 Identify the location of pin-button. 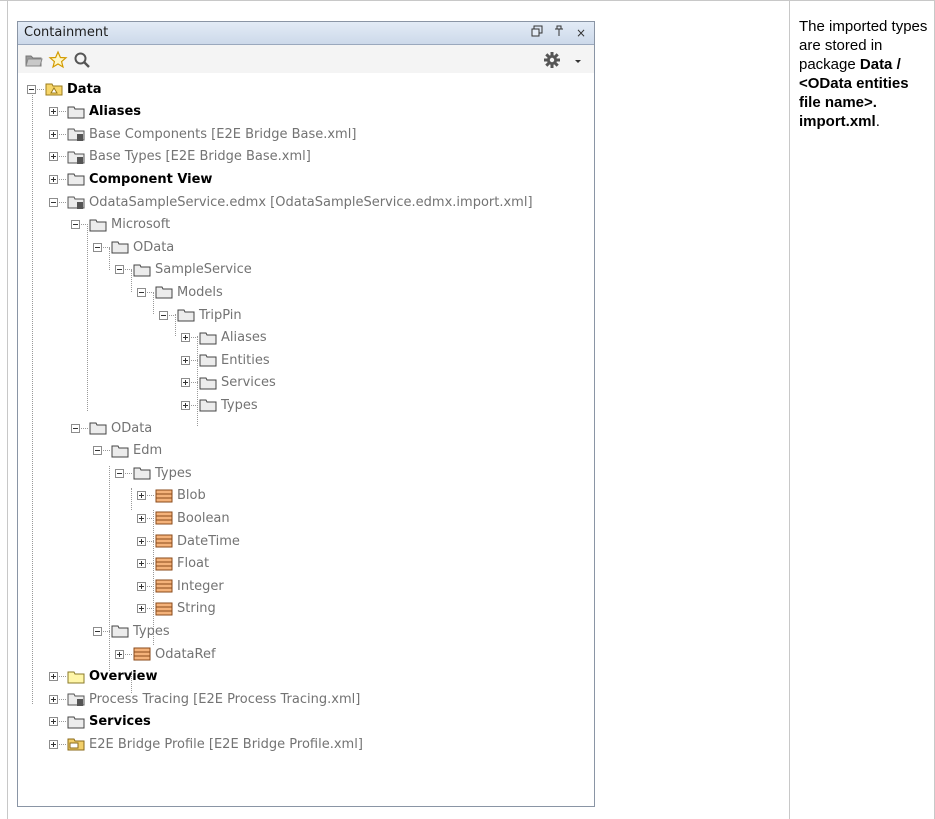
(559, 33).